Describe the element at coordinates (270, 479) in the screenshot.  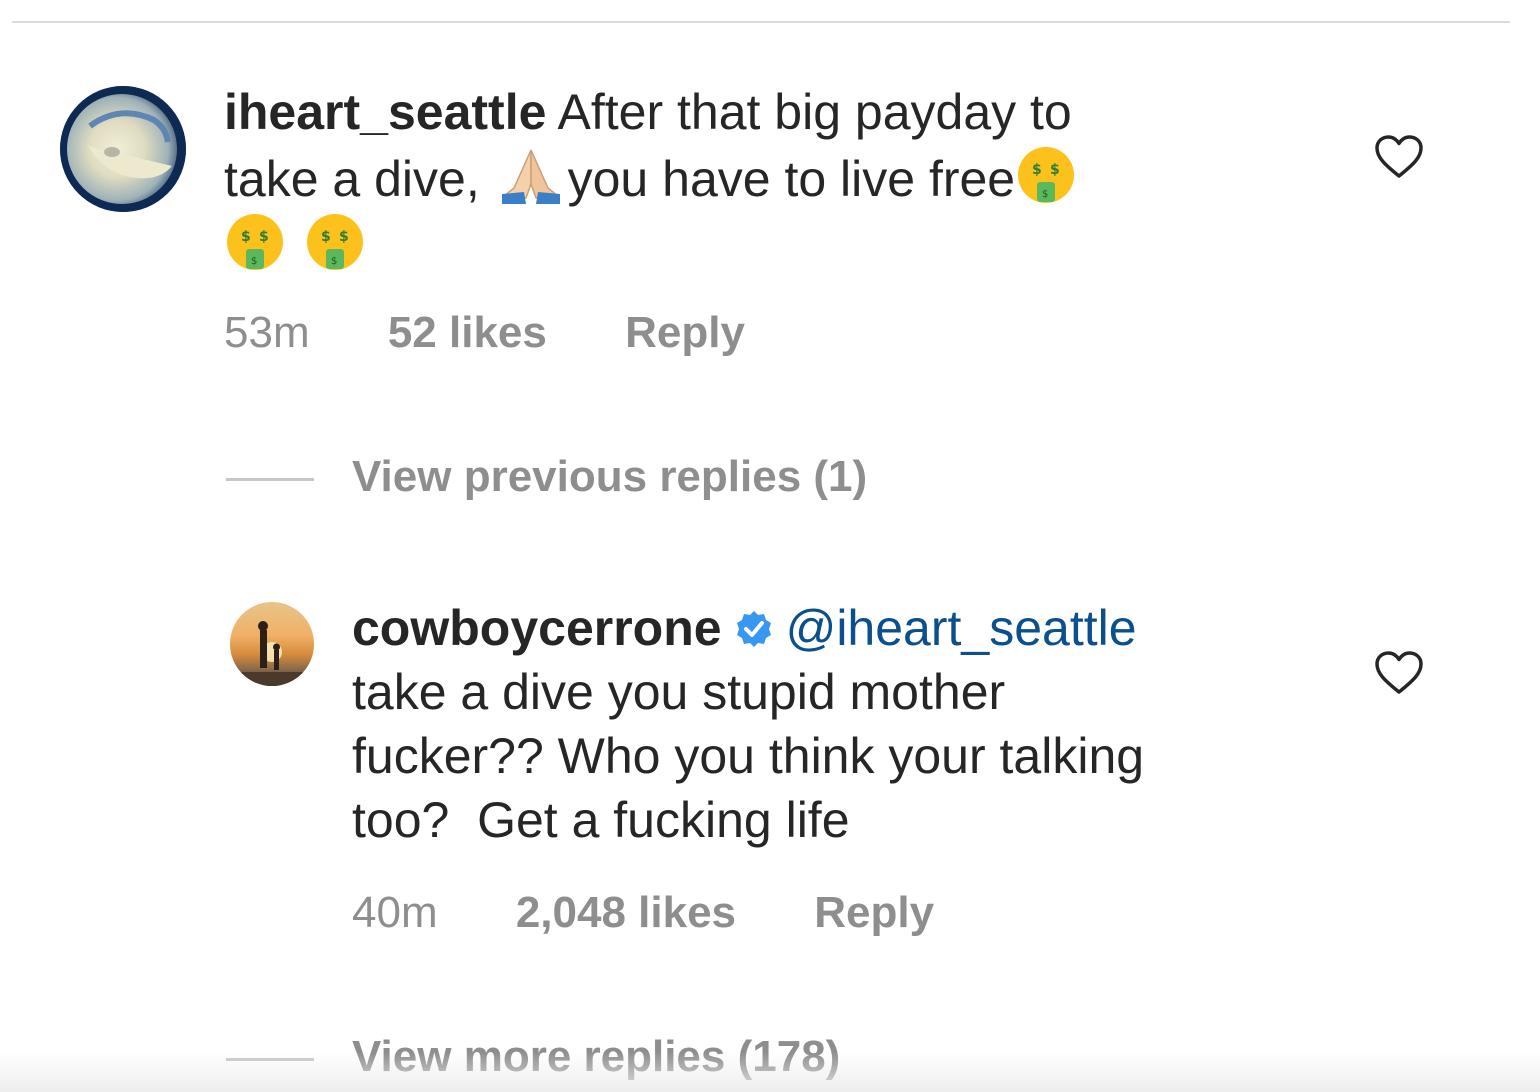
I see `replies-divider` at that location.